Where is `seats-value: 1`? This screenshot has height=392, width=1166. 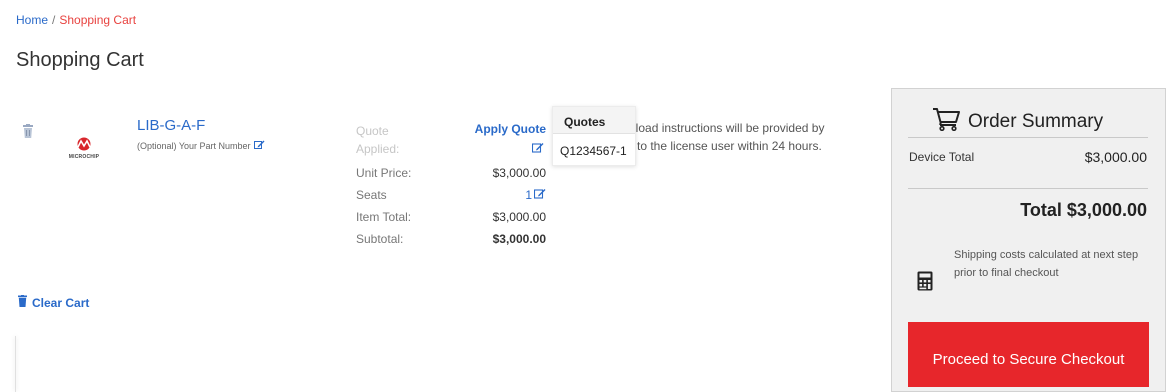 seats-value: 1 is located at coordinates (528, 195).